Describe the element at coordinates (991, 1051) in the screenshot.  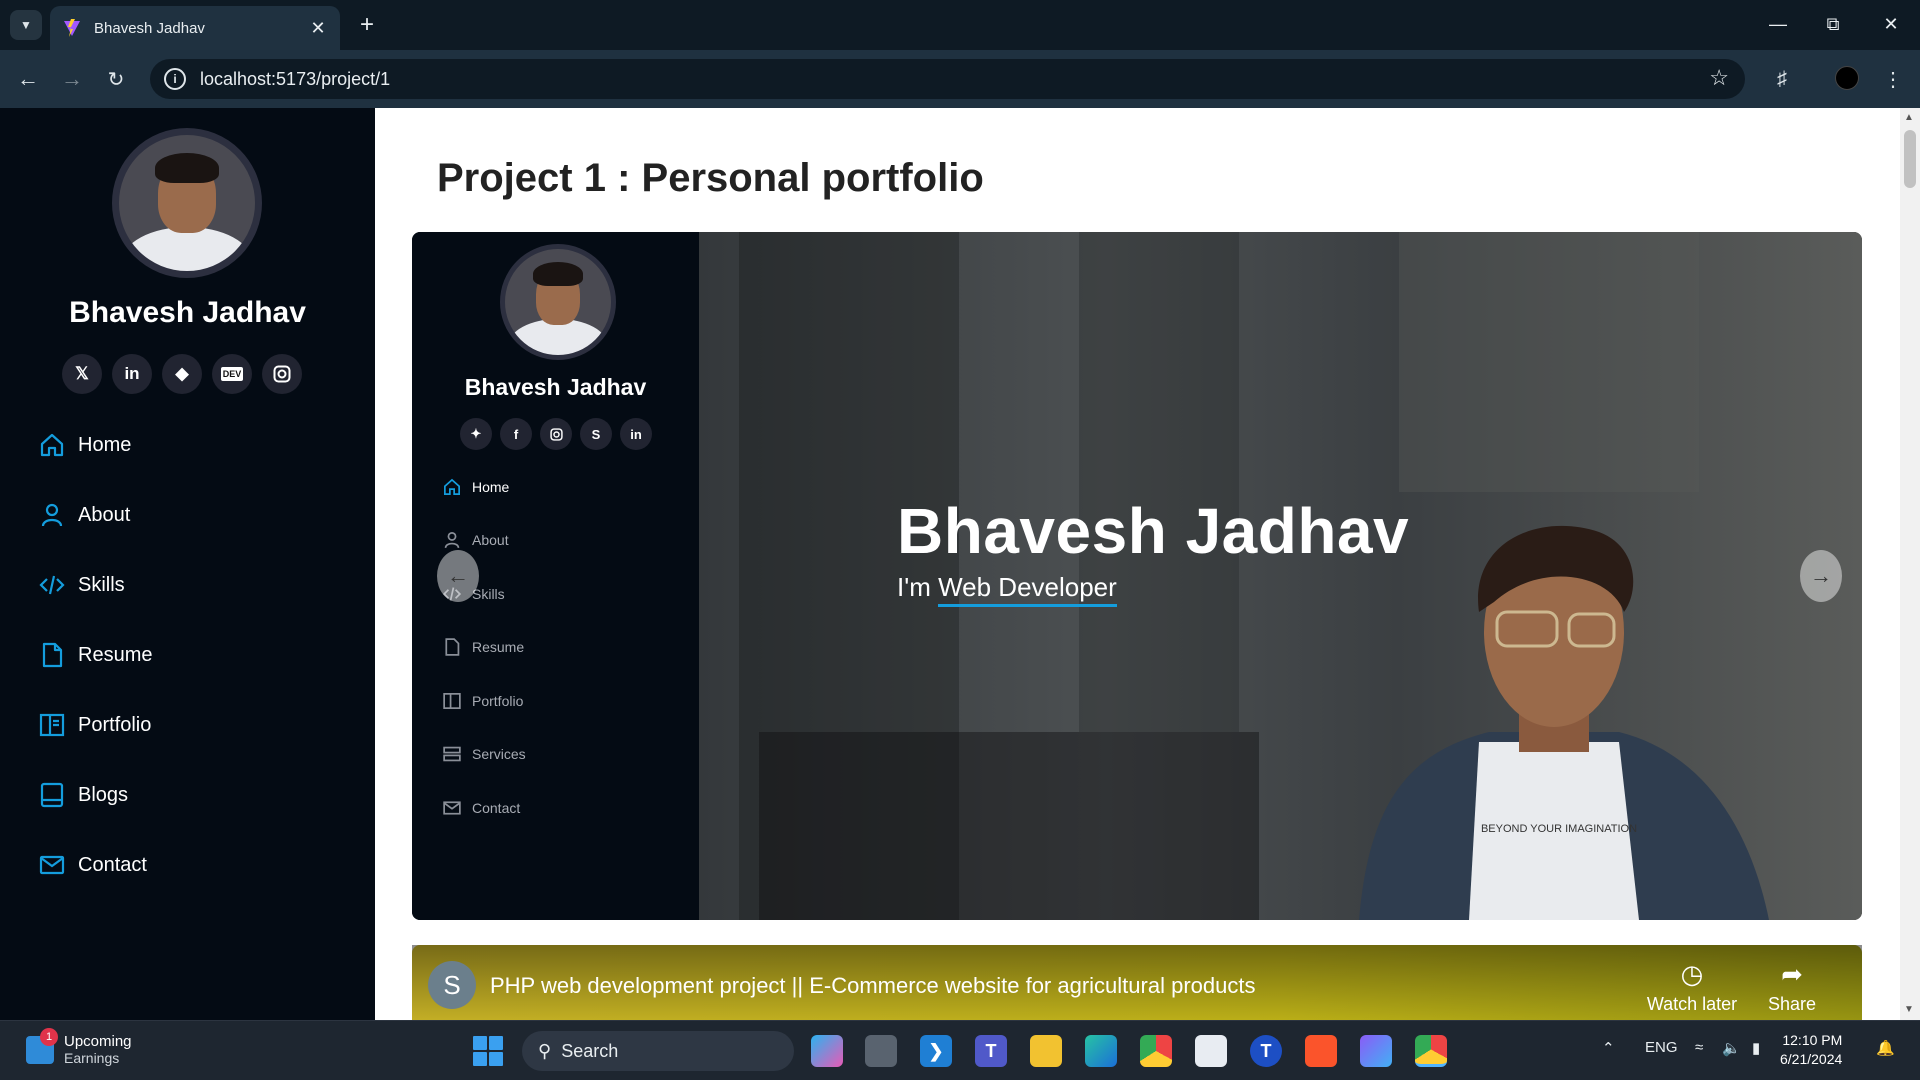
I see `teams-icon: T` at that location.